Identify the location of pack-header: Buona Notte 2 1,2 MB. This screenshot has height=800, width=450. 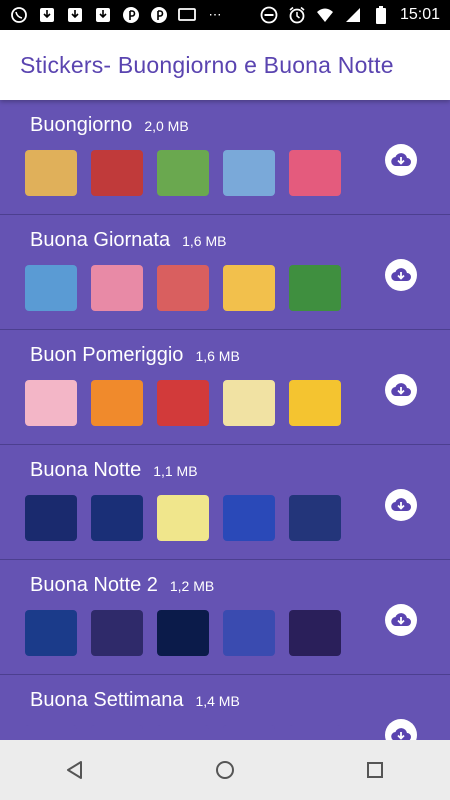
(122, 585).